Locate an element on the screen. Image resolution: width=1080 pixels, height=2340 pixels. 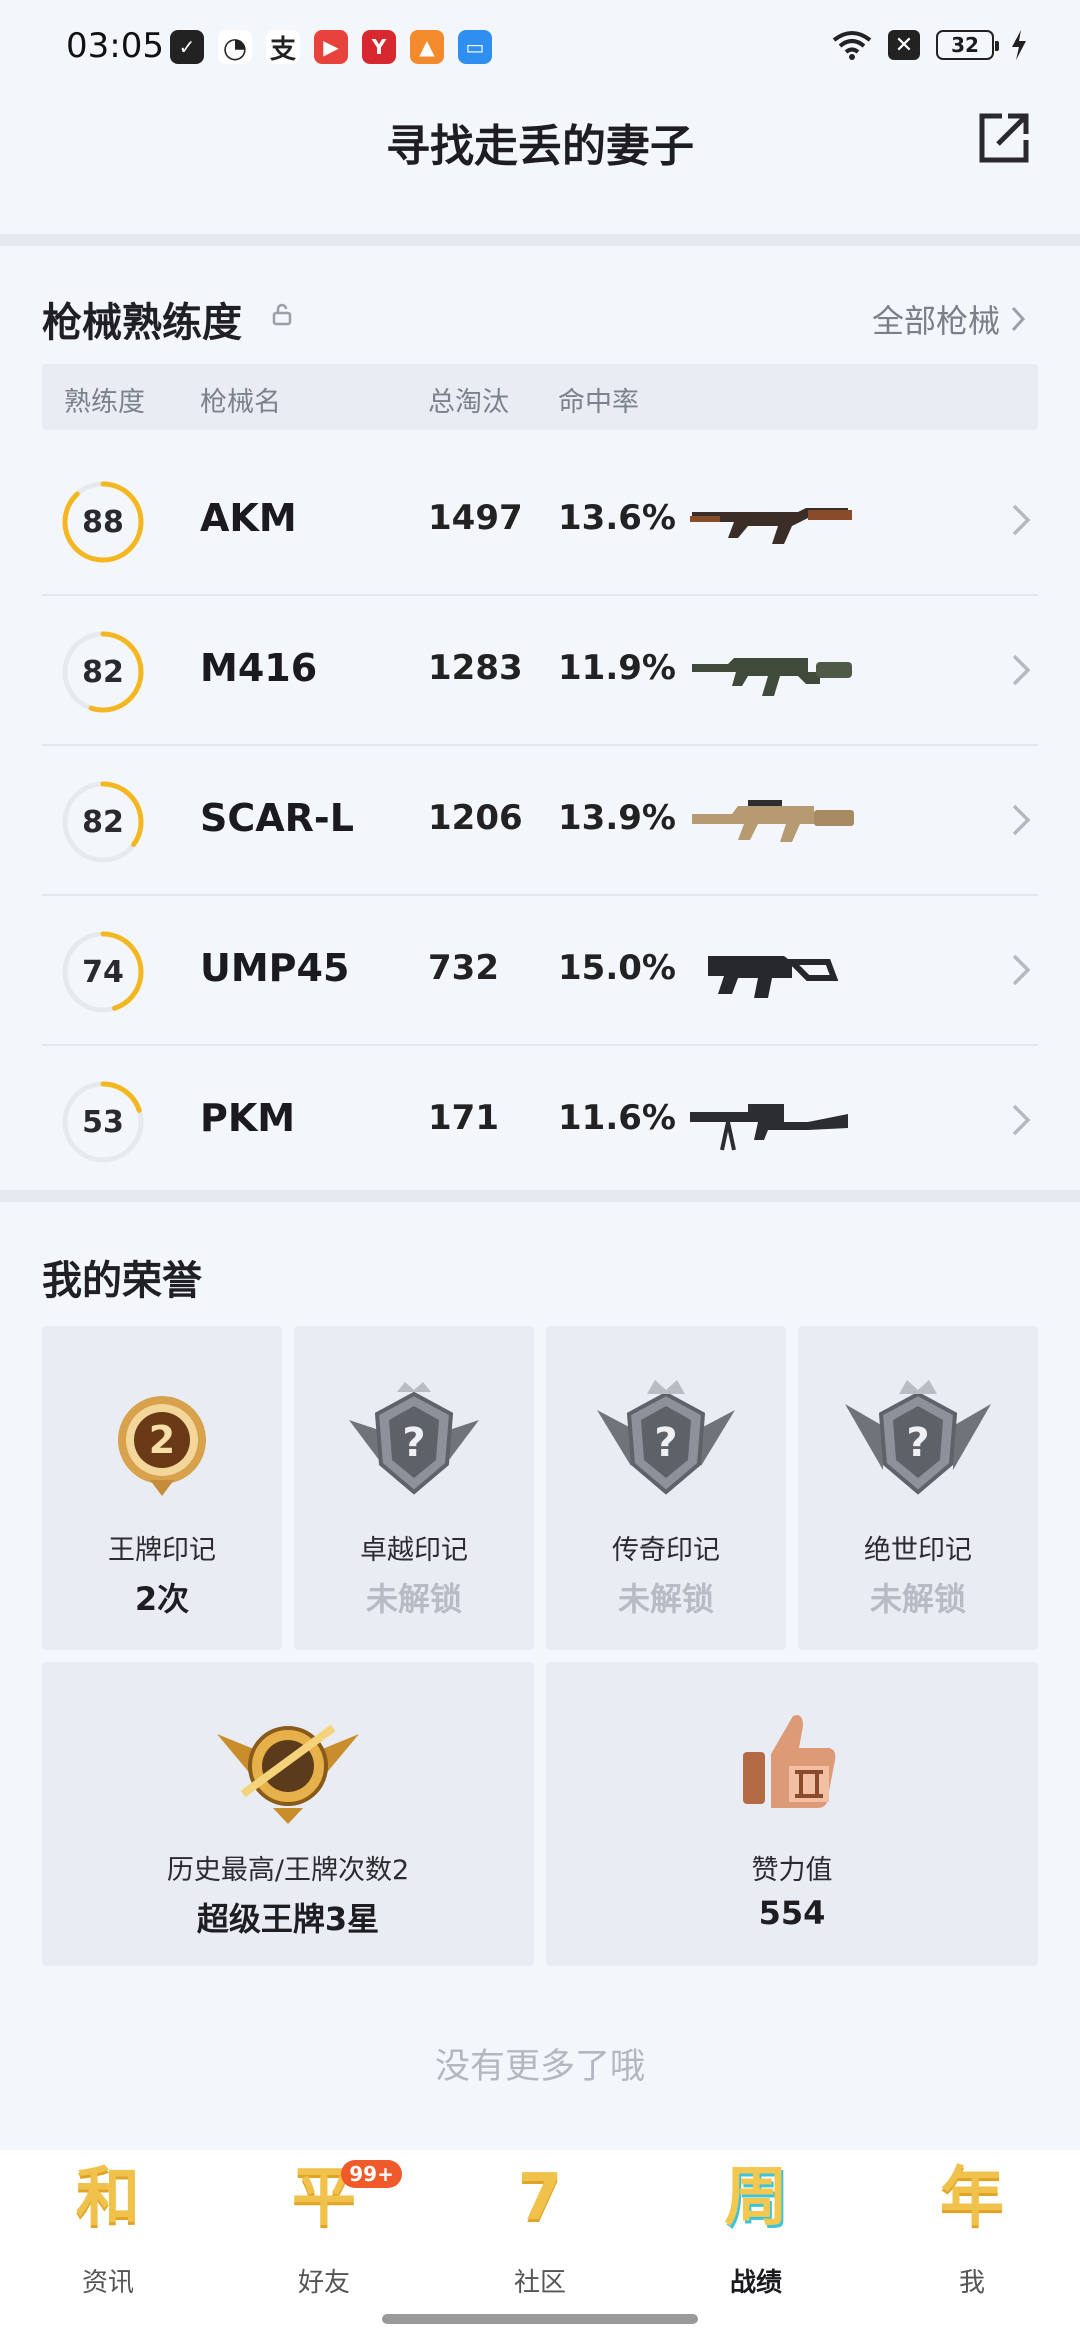
section-divider is located at coordinates (540, 240).